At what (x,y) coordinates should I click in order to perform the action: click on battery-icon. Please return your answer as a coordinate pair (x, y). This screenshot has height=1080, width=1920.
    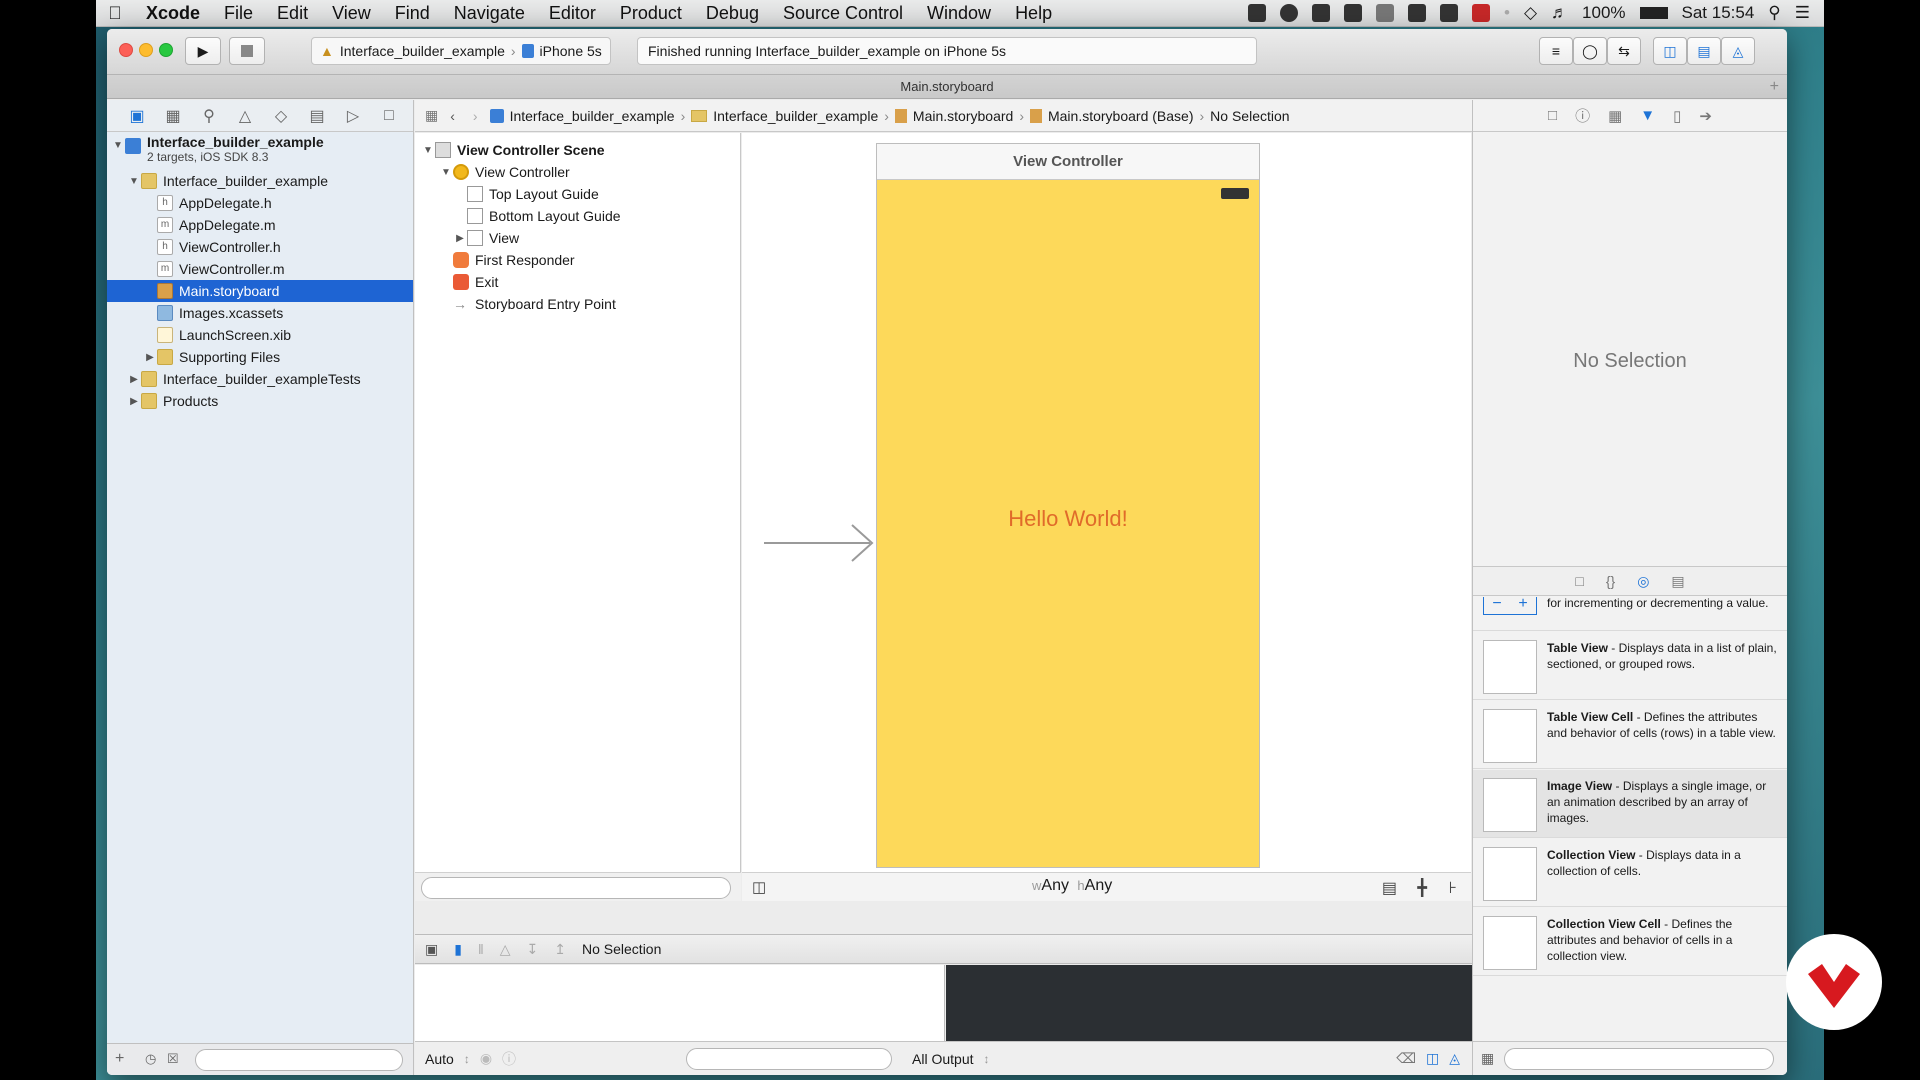
    Looking at the image, I should click on (1653, 13).